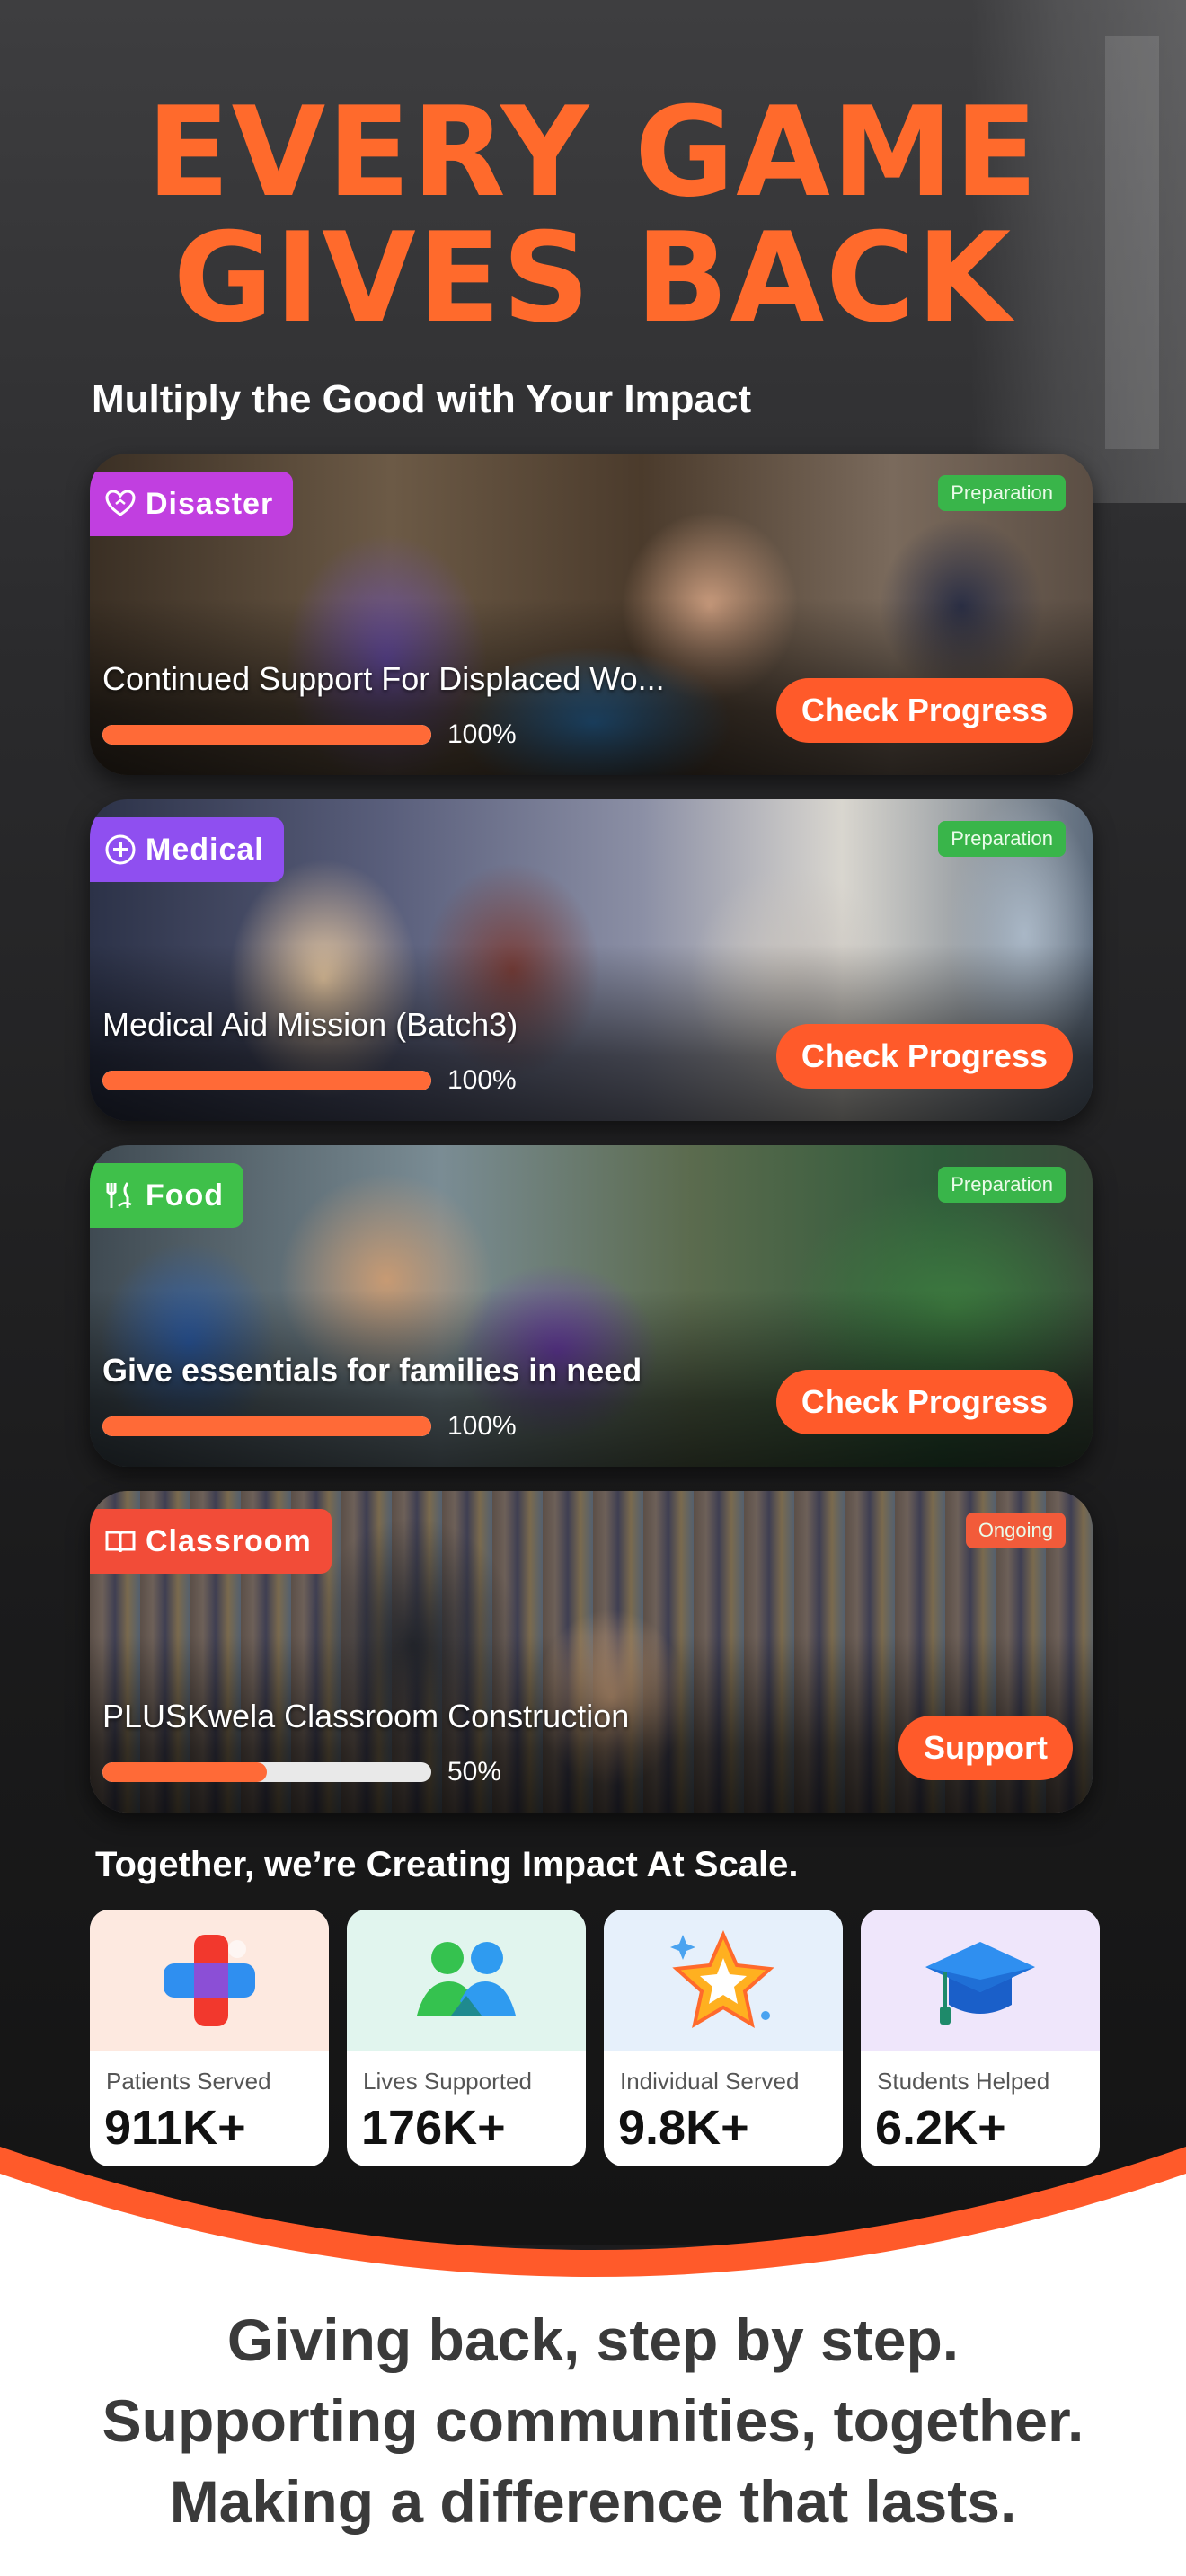  I want to click on tagline-line-3: Making a difference that lasts., so click(593, 2501).